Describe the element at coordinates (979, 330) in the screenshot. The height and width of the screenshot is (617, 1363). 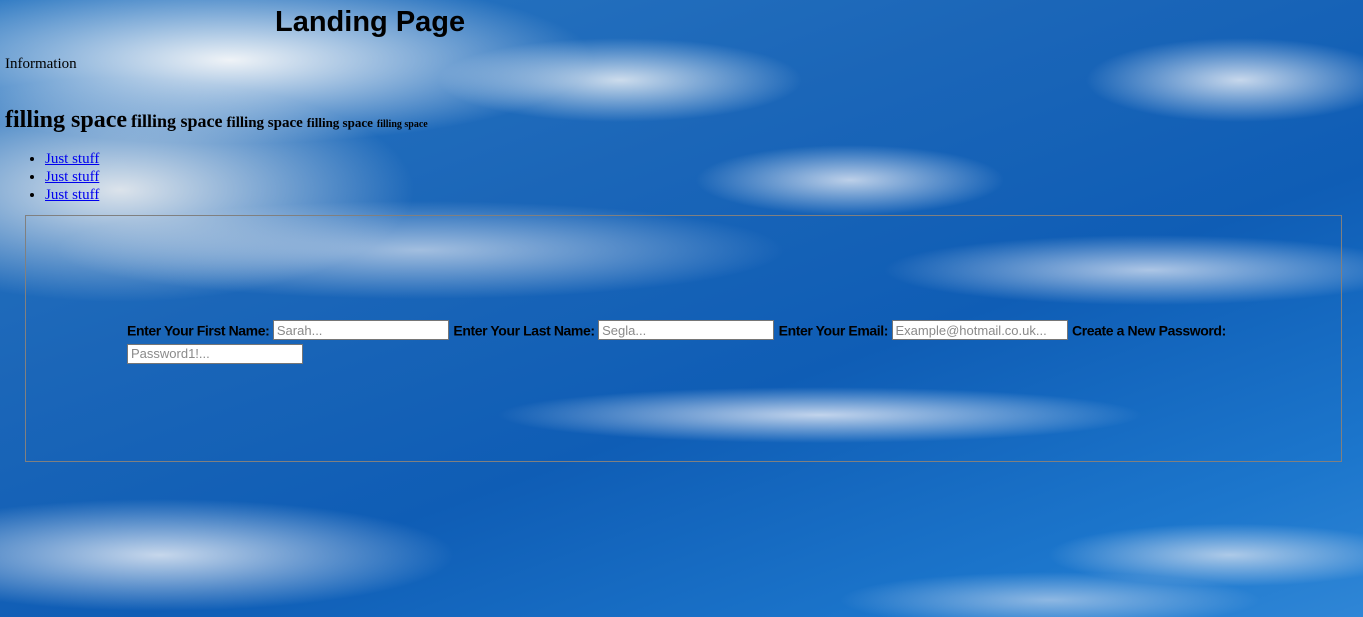
I see `email-input` at that location.